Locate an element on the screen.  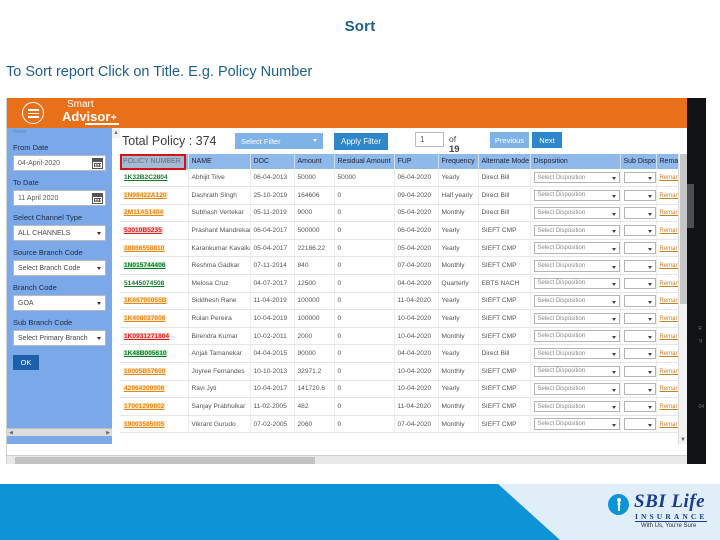
column-header-residual: Residual Amount is located at coordinates (364, 161).